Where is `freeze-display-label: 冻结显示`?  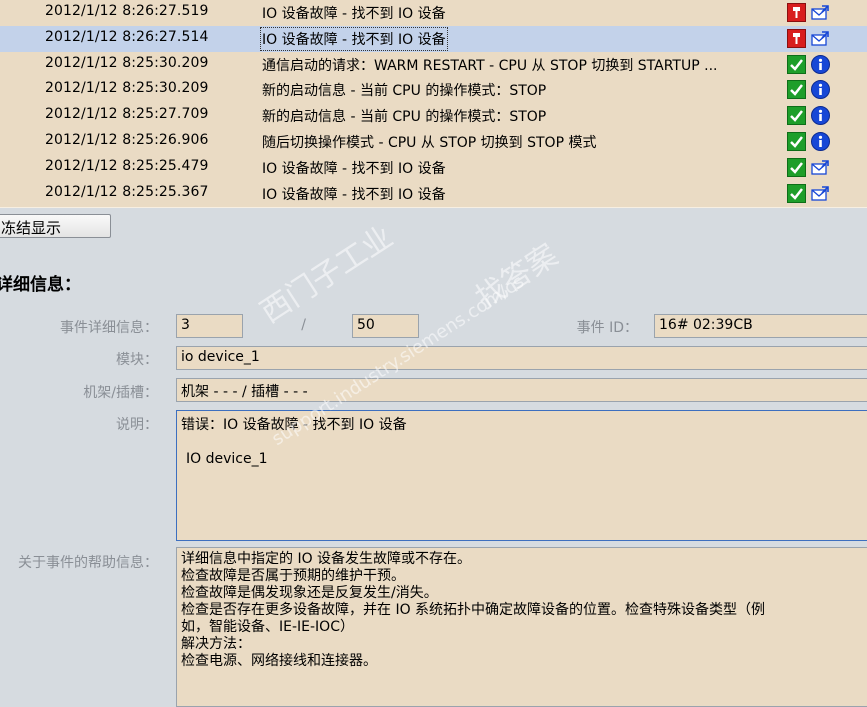 freeze-display-label: 冻结显示 is located at coordinates (31, 228).